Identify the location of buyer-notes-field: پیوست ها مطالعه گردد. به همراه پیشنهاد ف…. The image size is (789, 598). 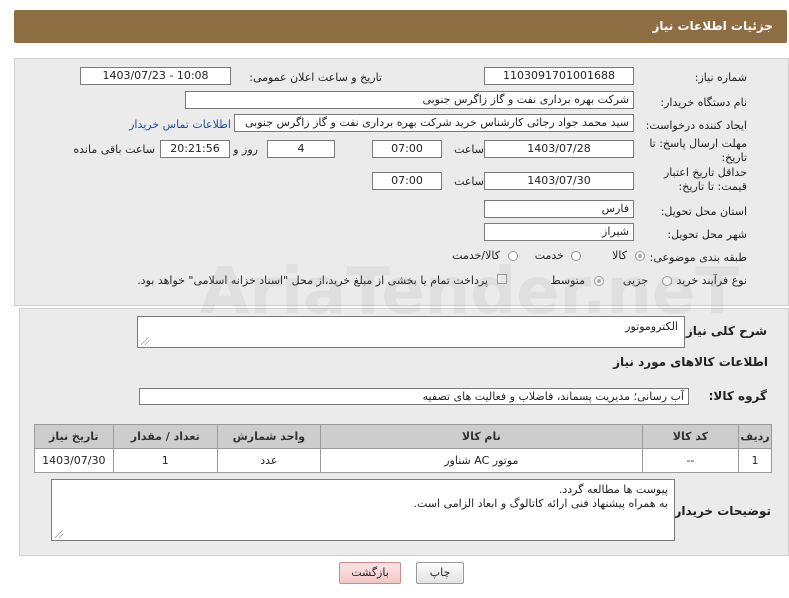
(363, 510).